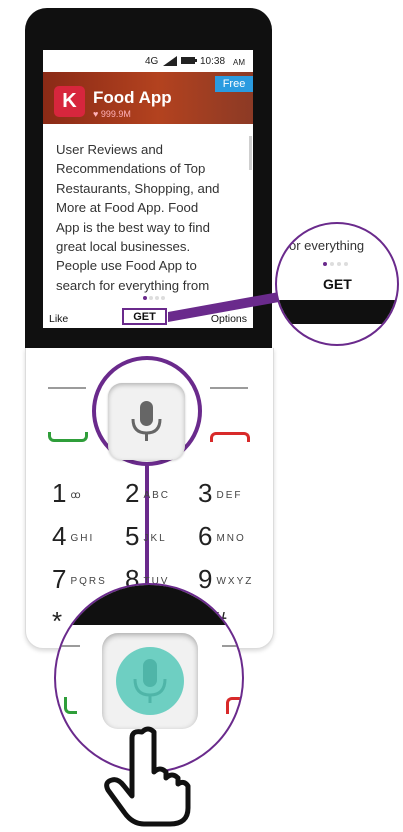  I want to click on call-button, so click(68, 437).